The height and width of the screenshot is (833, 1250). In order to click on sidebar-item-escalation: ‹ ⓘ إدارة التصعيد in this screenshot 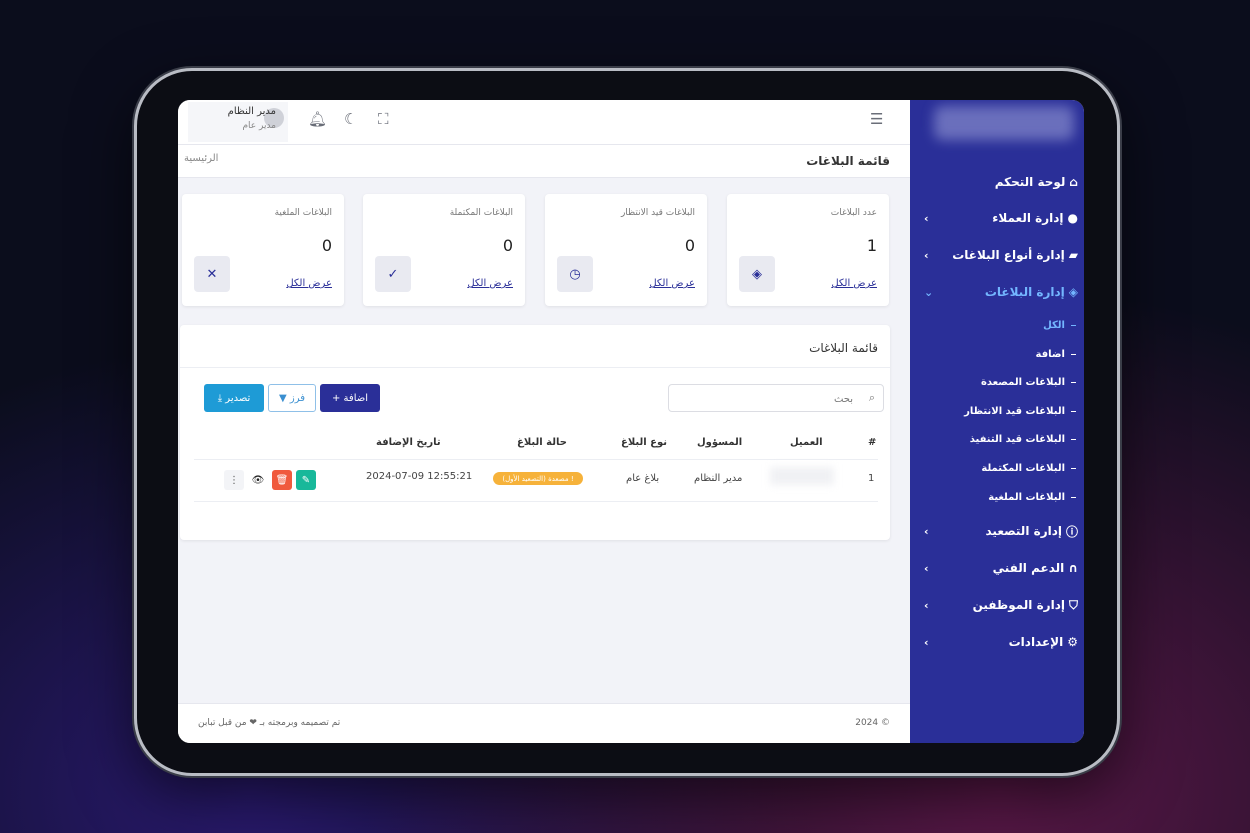, I will do `click(997, 531)`.